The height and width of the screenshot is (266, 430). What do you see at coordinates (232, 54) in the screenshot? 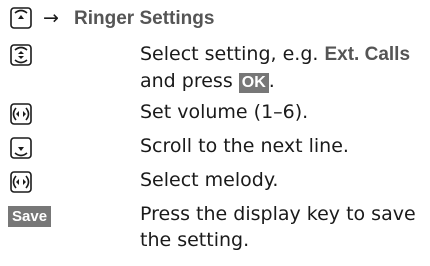
I see `step-text: Select setting, e.g.` at bounding box center [232, 54].